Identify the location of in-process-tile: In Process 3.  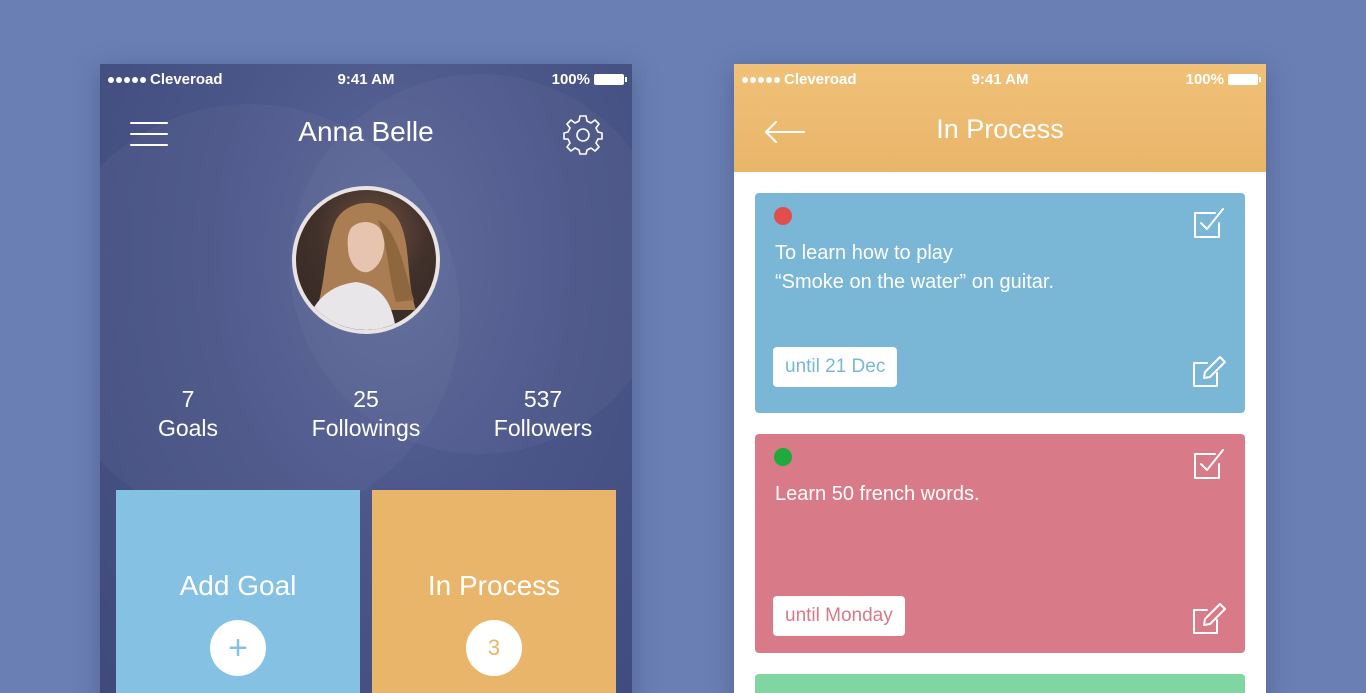
(494, 591).